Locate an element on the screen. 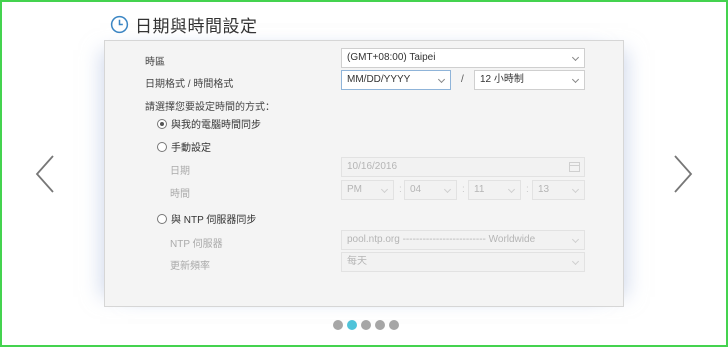 This screenshot has height=347, width=728. timezone-label: 時區 is located at coordinates (155, 62).